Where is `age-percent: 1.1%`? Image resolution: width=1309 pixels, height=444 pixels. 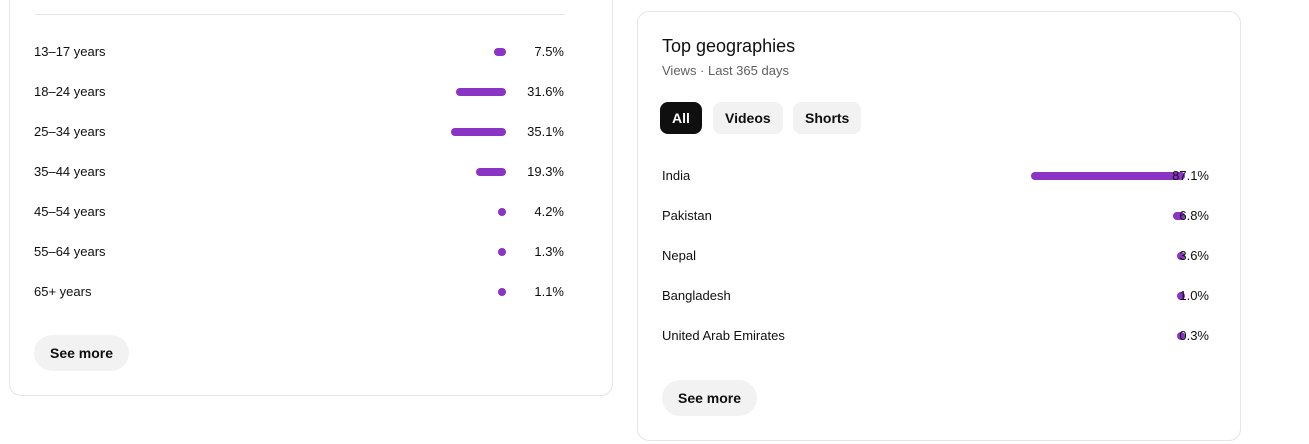
age-percent: 1.1% is located at coordinates (549, 291).